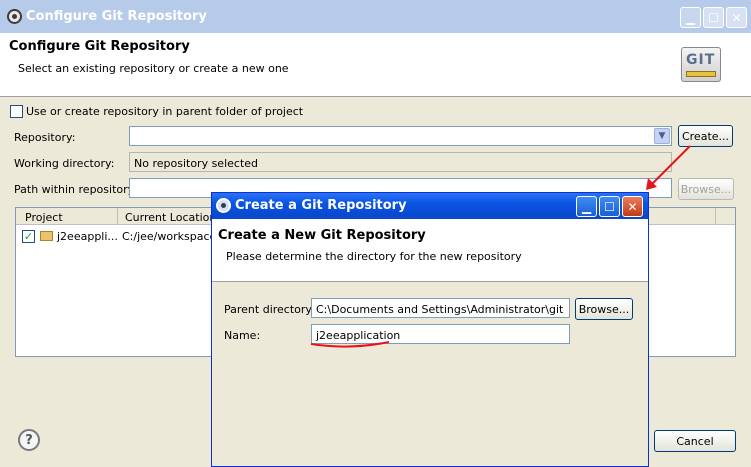 Image resolution: width=751 pixels, height=467 pixels. I want to click on working-directory-label: Working directory:, so click(64, 163).